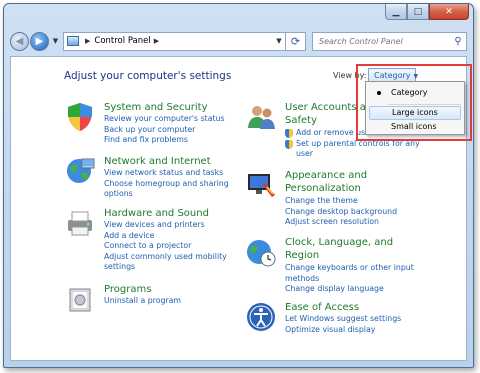 The height and width of the screenshot is (373, 480). Describe the element at coordinates (301, 120) in the screenshot. I see `category-title-line2: Safety` at that location.